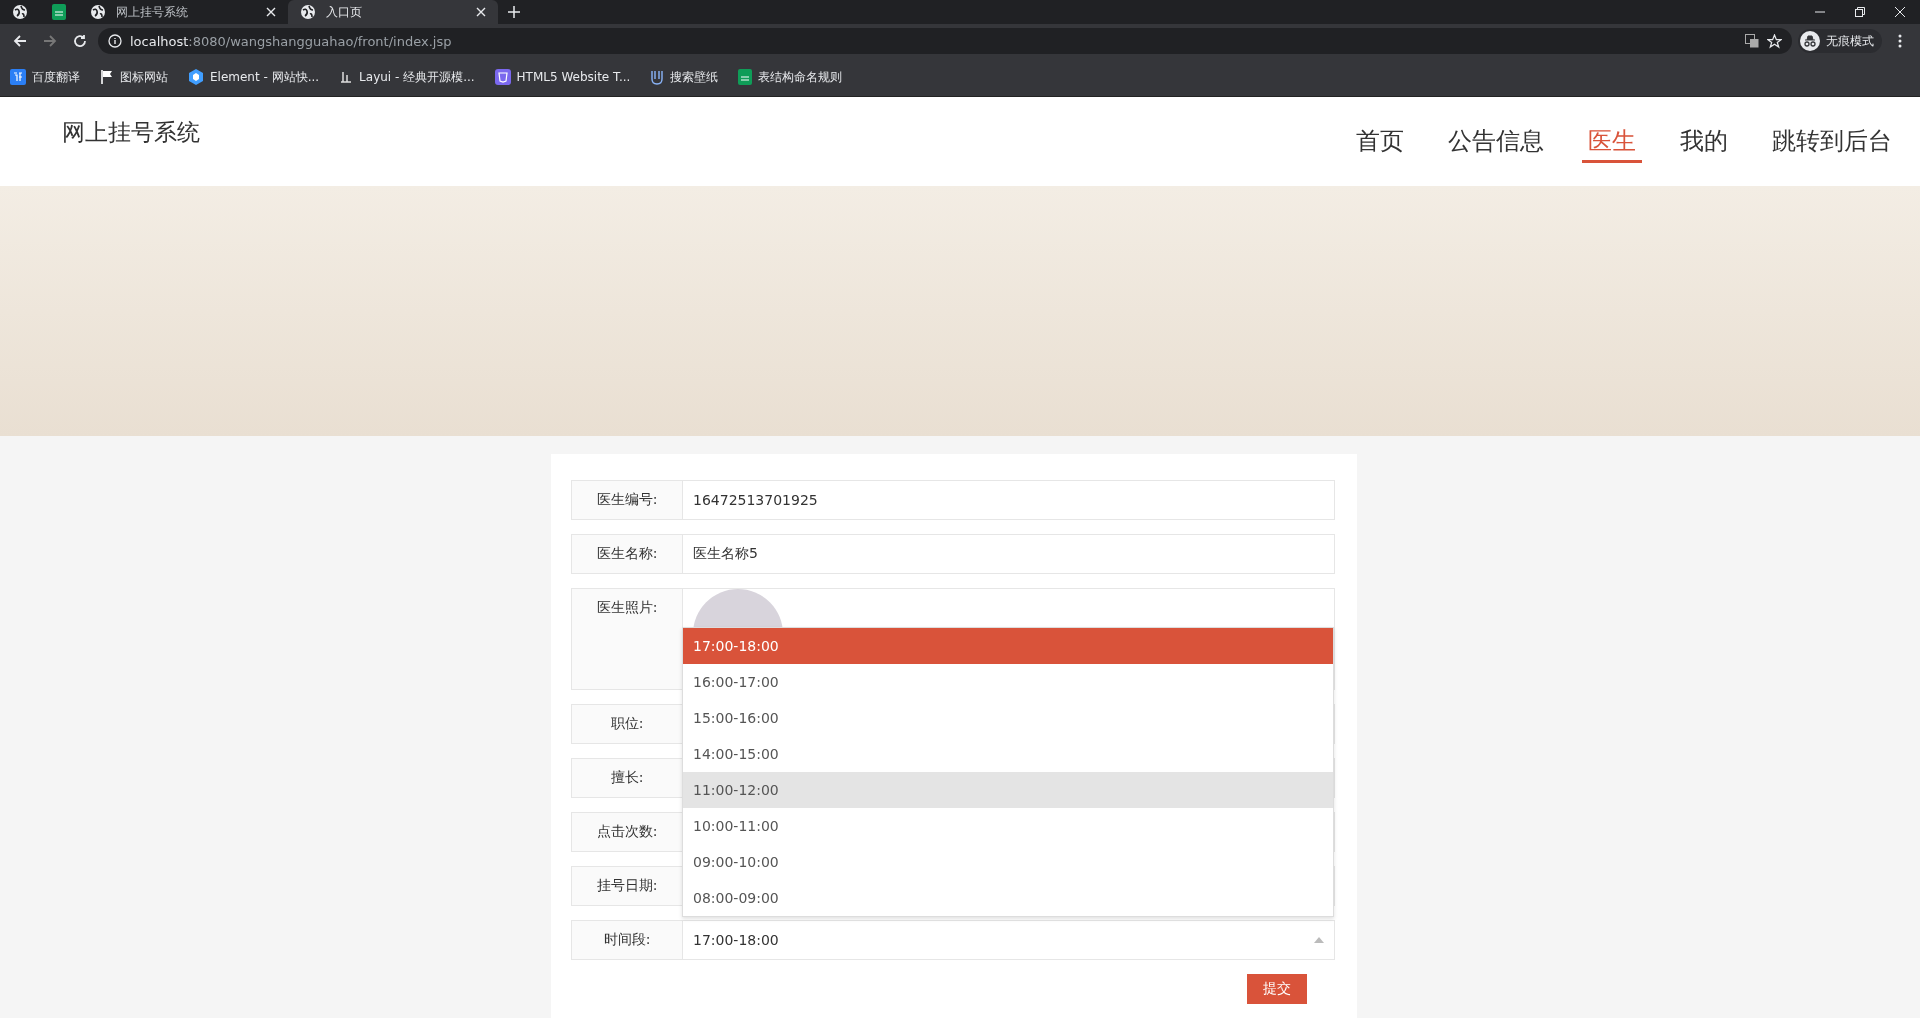 This screenshot has height=1018, width=1920. I want to click on bookmark-item: 表结构命名规则, so click(790, 77).